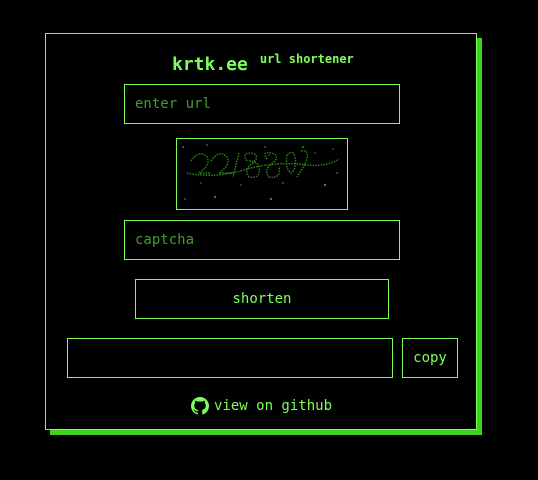 This screenshot has width=538, height=480. Describe the element at coordinates (210, 64) in the screenshot. I see `brand-title: krtk.ee` at that location.